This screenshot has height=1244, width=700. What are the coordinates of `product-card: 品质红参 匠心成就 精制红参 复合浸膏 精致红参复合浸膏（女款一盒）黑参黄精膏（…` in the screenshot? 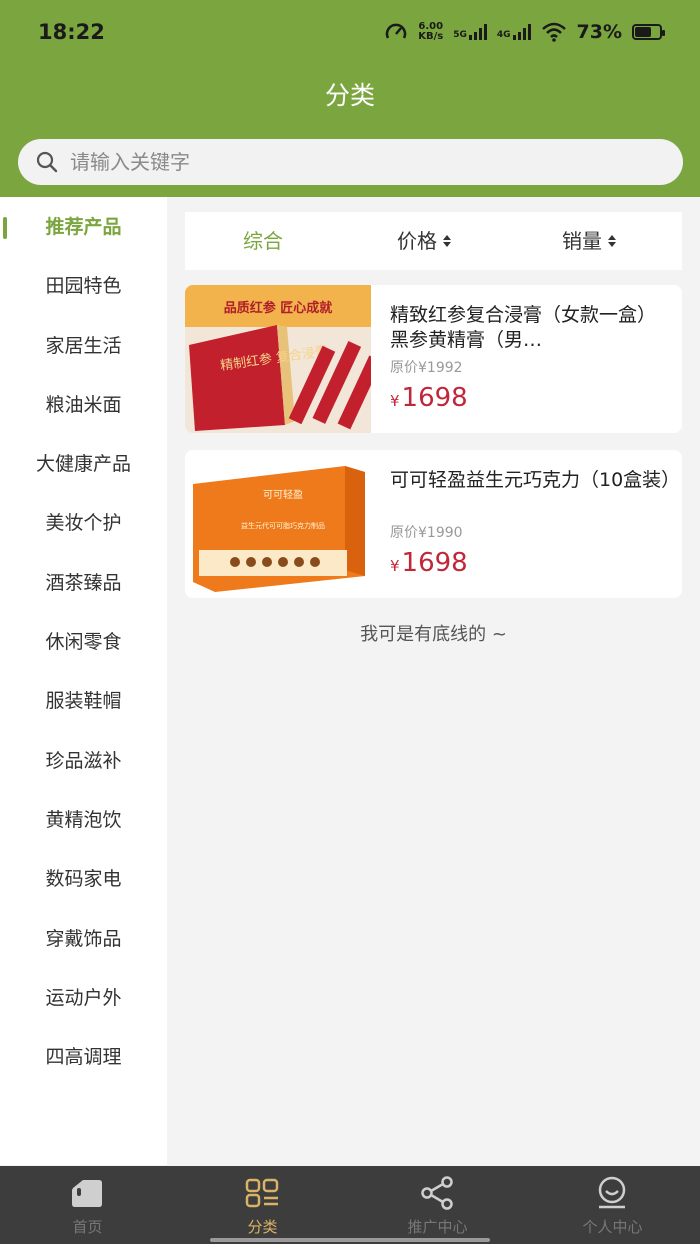 It's located at (433, 359).